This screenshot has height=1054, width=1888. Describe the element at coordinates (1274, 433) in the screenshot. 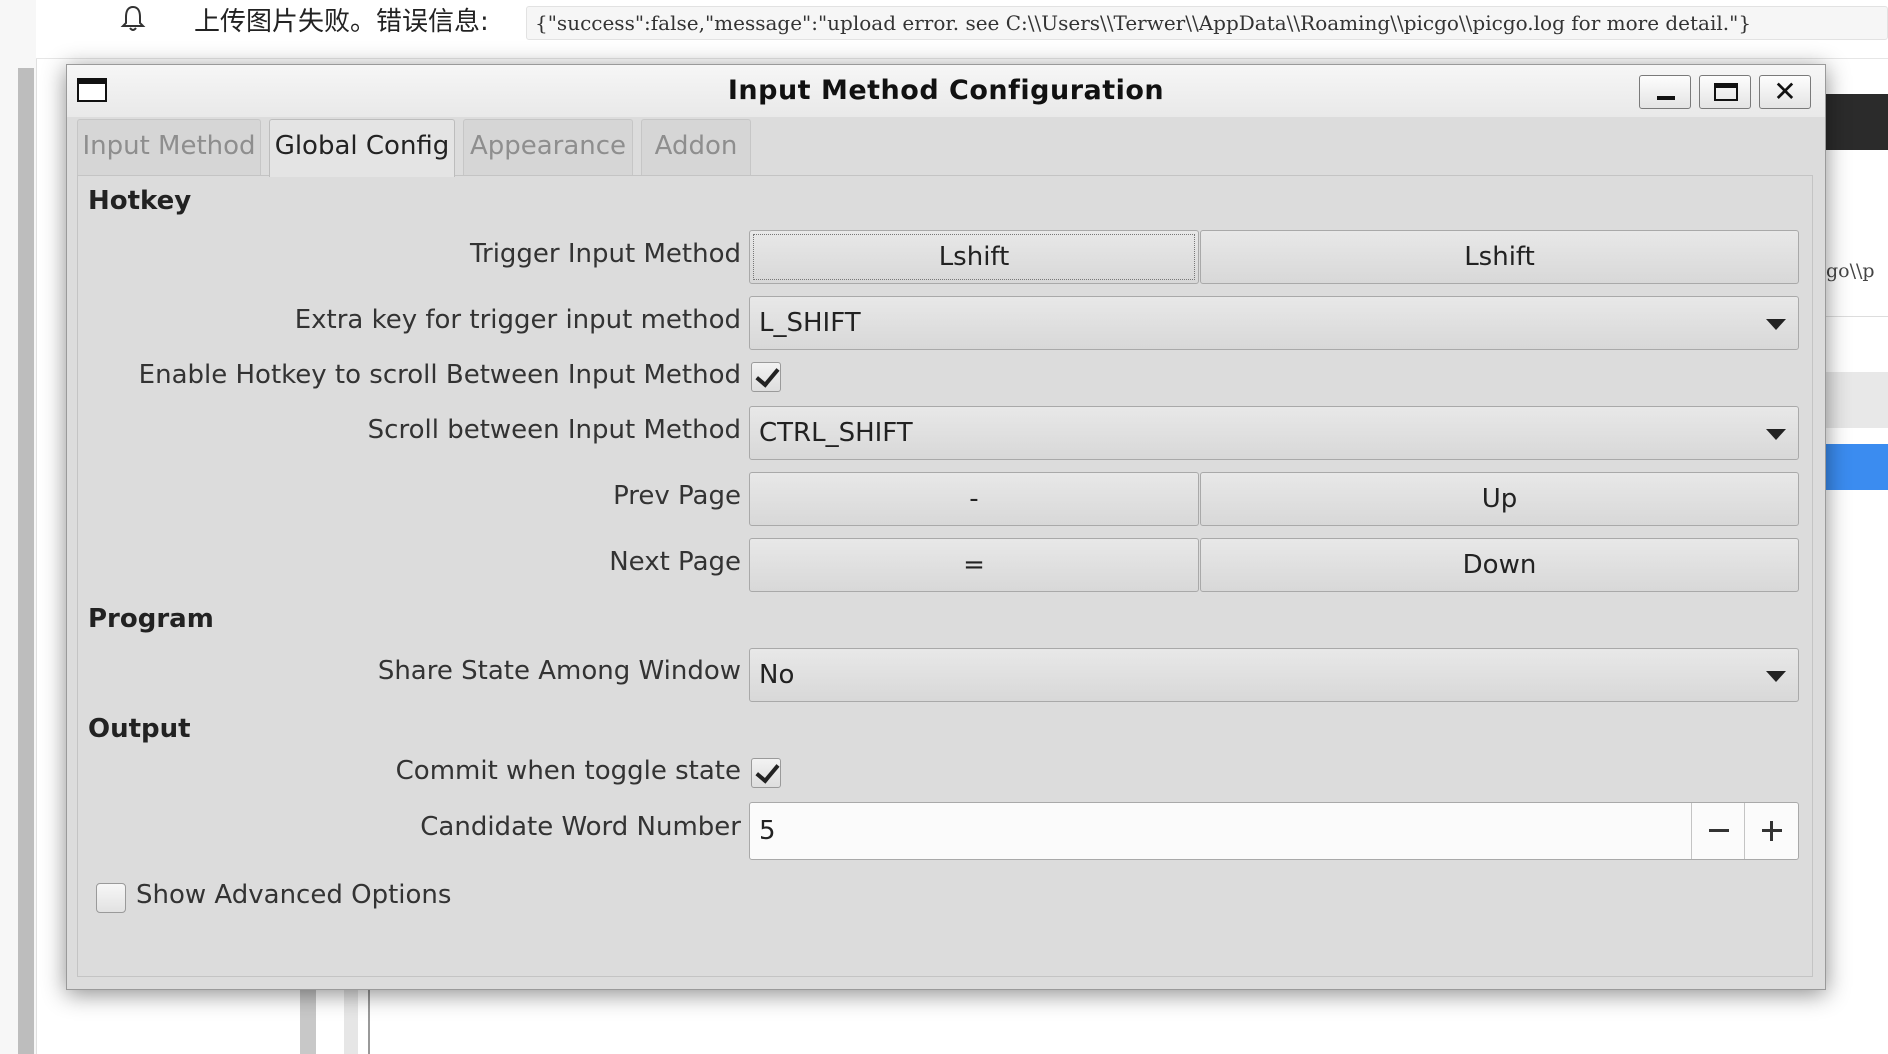

I see `scroll-between-select: CTRL_SHIFT` at that location.